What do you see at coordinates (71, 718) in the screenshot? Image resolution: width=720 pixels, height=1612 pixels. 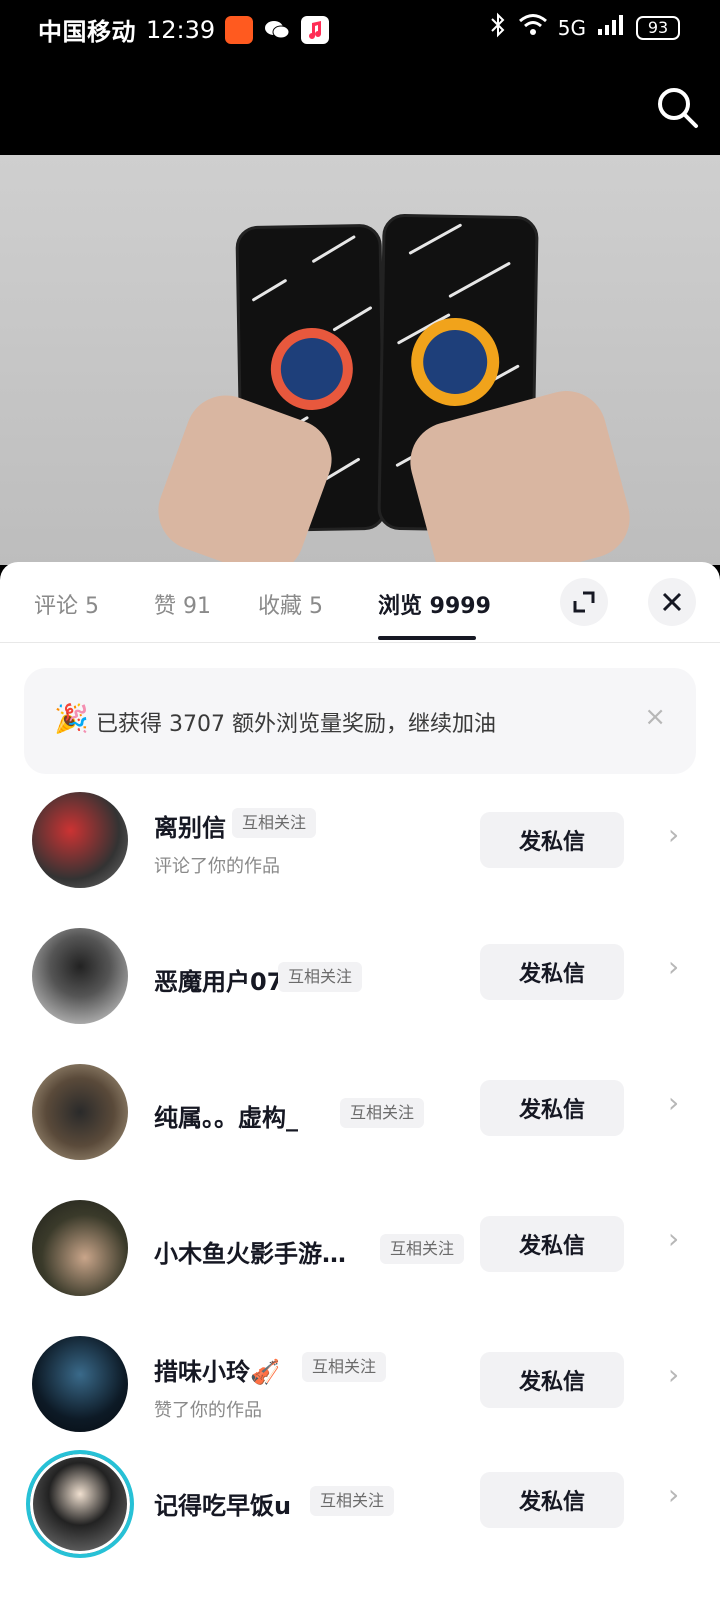 I see `party-popper-icon: 🎉` at bounding box center [71, 718].